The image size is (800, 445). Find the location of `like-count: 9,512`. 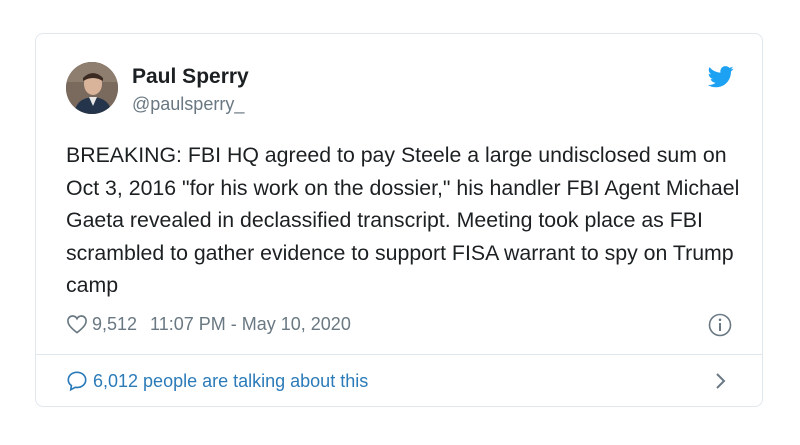

like-count: 9,512 is located at coordinates (114, 324).